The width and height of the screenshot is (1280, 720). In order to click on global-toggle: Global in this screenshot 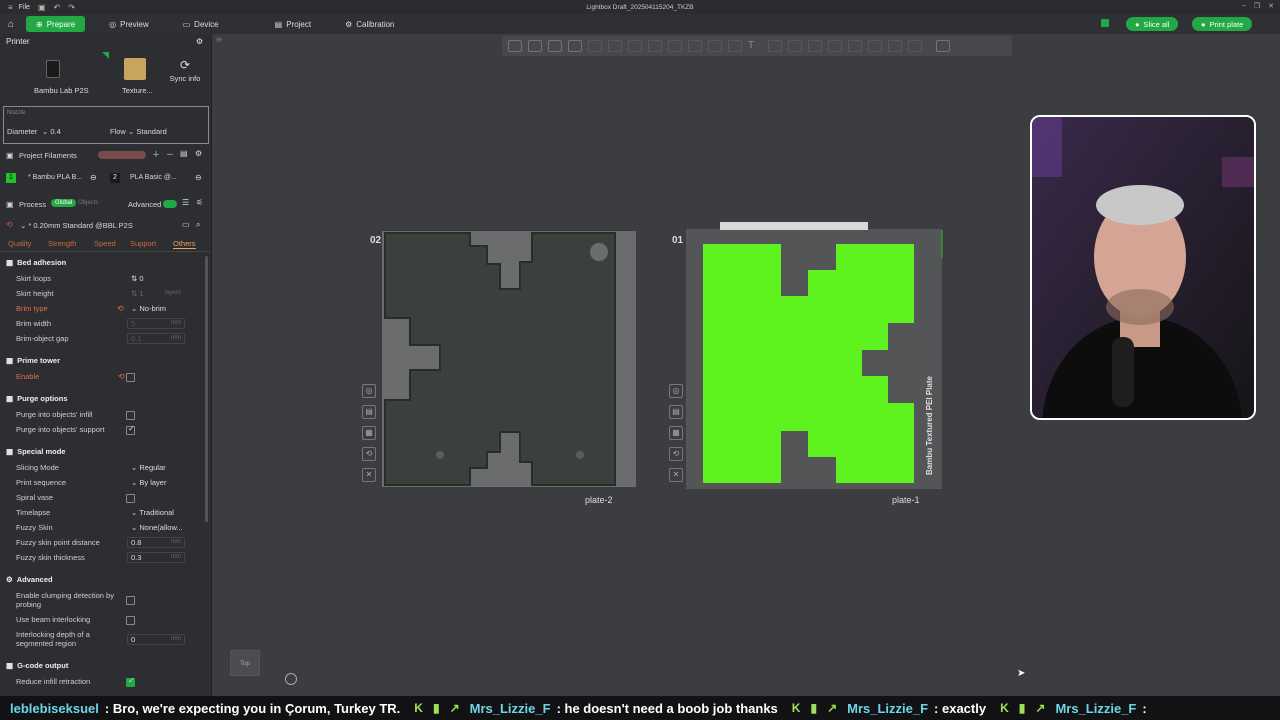, I will do `click(64, 203)`.